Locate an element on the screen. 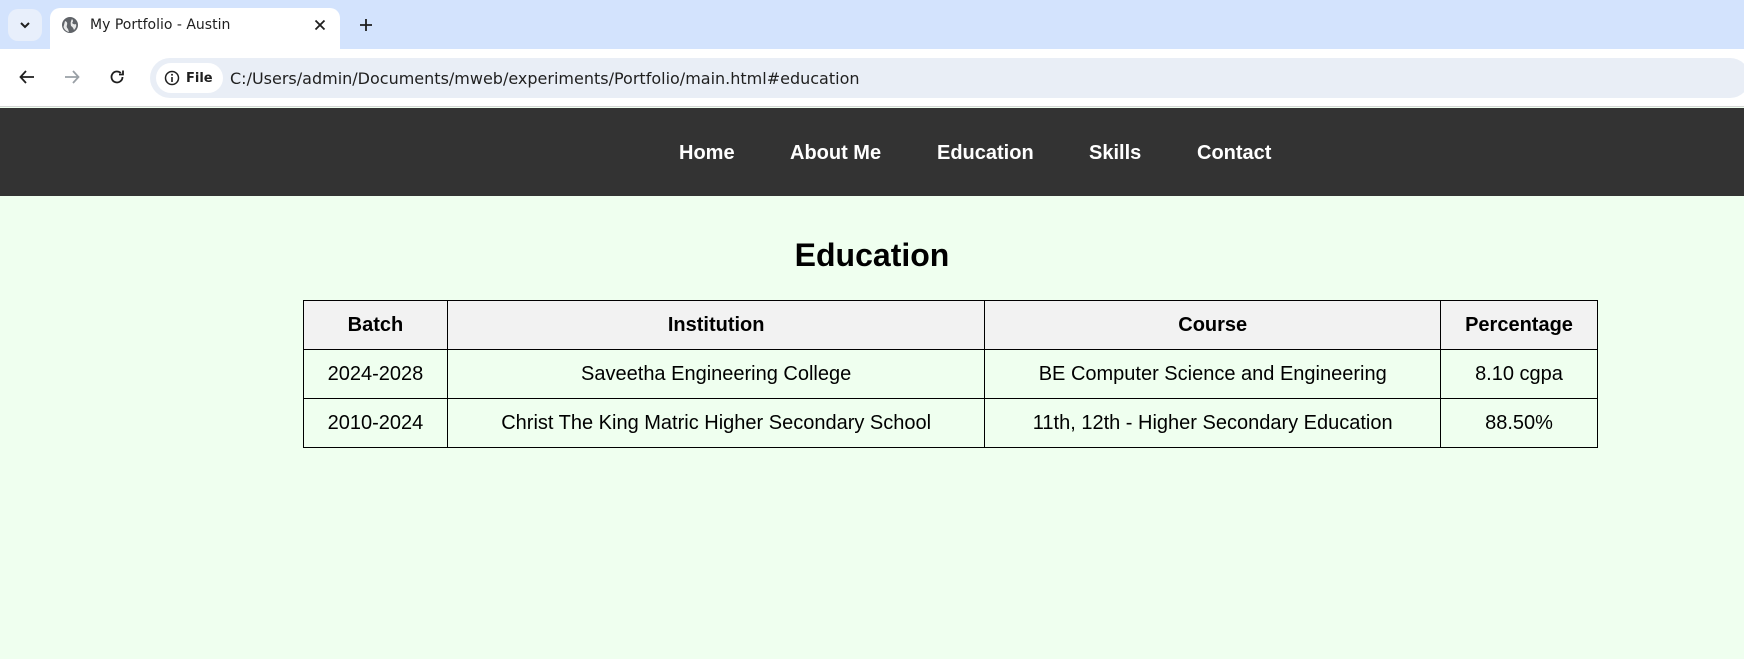  batch-cell: 2010-2024 is located at coordinates (375, 423).